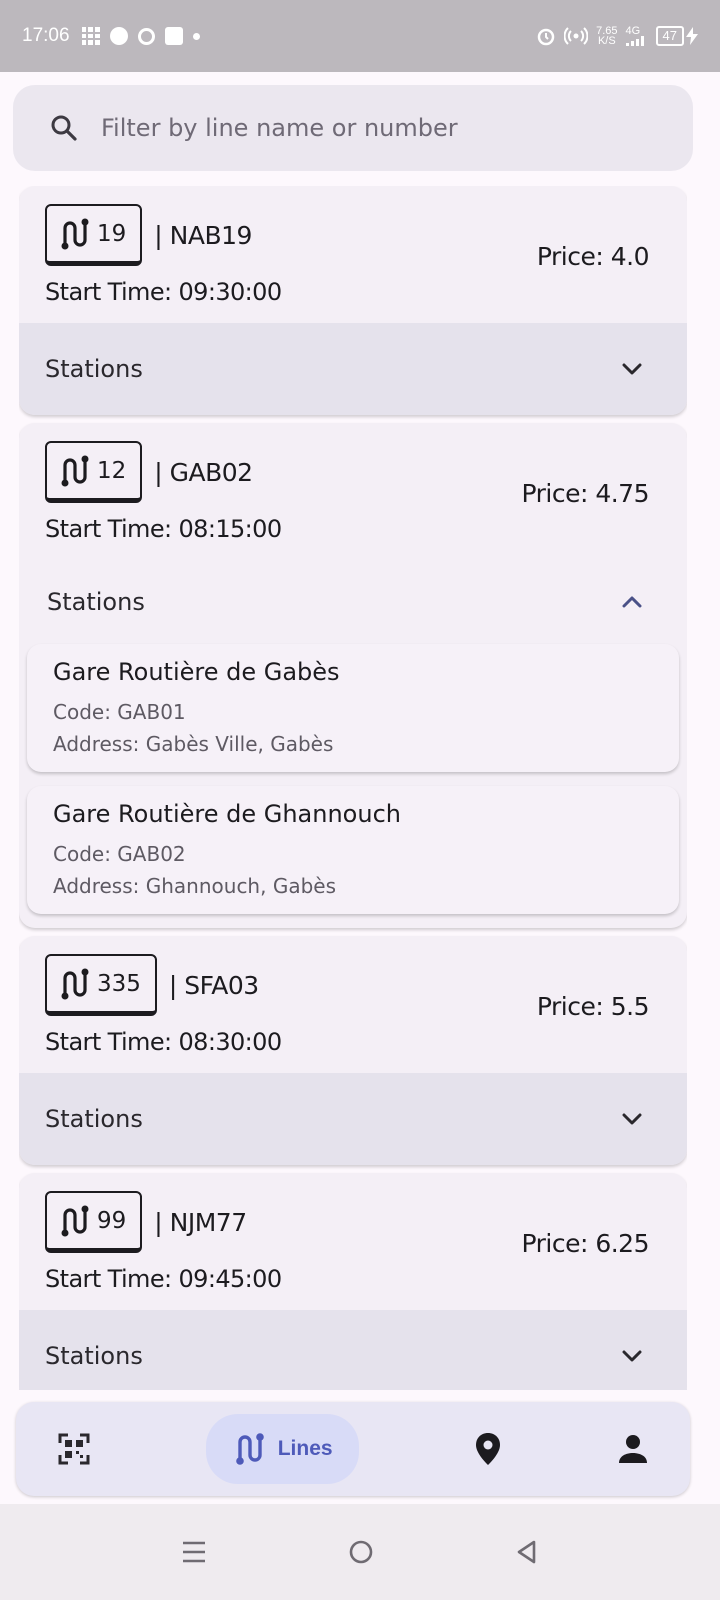 The image size is (720, 1600). I want to click on search-input, so click(381, 128).